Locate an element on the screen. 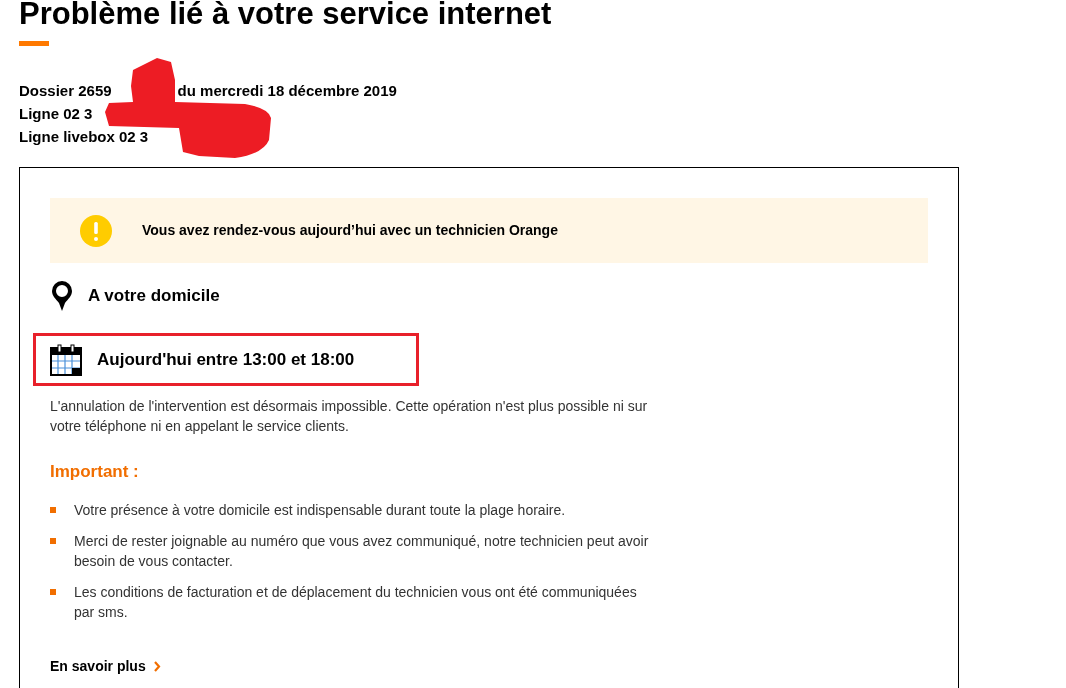 This screenshot has height=688, width=1066. detail-text: A votre domicile is located at coordinates (154, 296).